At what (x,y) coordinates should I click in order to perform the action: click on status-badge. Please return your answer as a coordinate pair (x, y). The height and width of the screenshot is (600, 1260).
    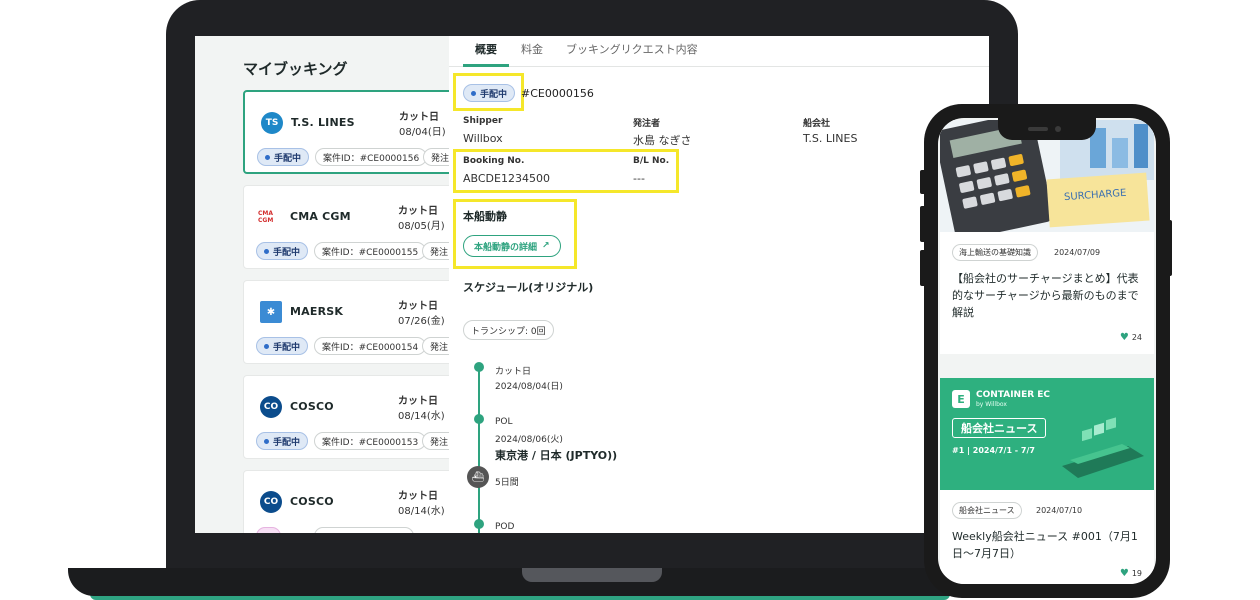
    Looking at the image, I should click on (268, 530).